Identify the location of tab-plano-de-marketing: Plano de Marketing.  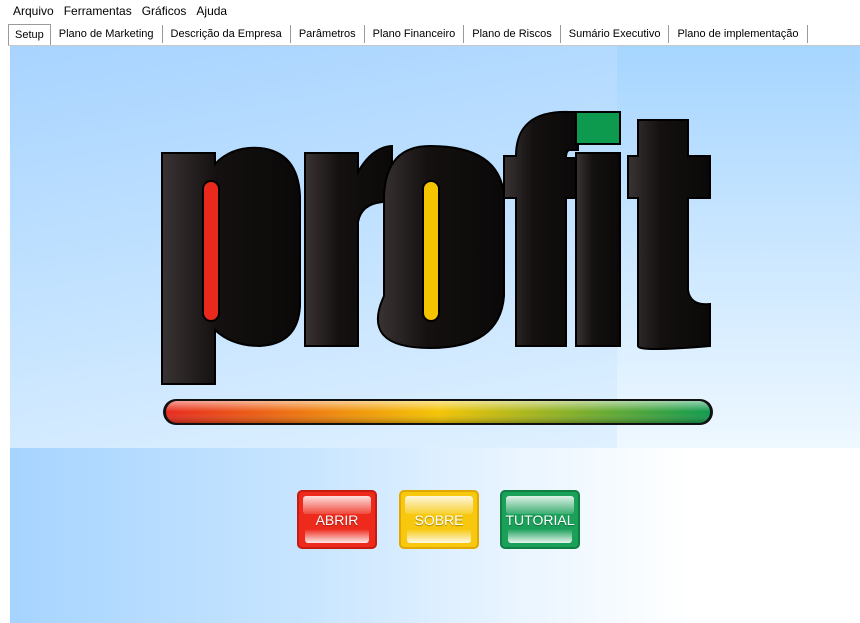
(107, 34).